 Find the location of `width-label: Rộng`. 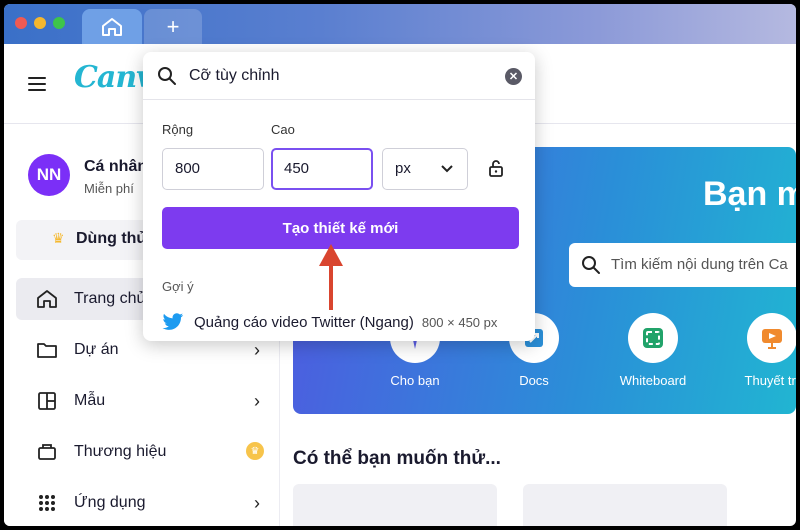

width-label: Rộng is located at coordinates (178, 129).